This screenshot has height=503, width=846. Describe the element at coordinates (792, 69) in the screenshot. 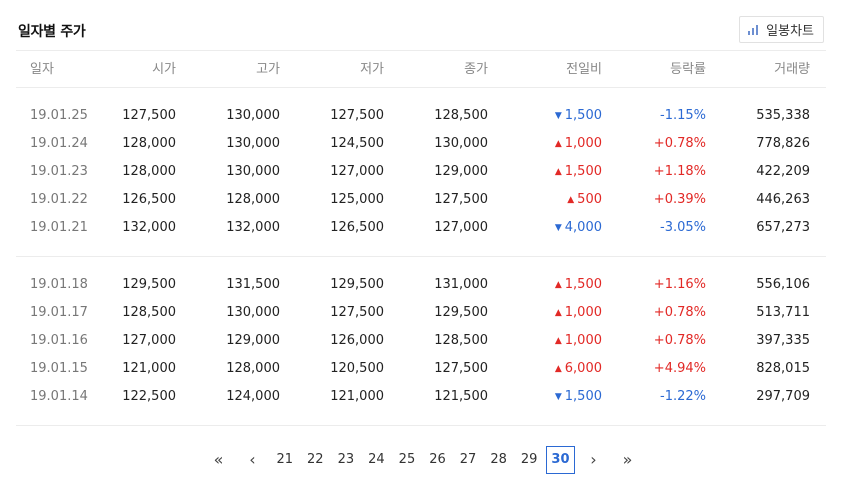

I see `column-header-volume: 거래량` at that location.